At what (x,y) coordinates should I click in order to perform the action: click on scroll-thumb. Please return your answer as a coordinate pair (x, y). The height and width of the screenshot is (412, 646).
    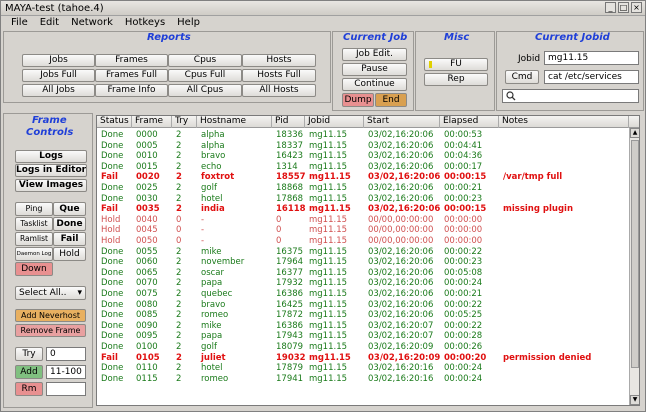
    Looking at the image, I should click on (635, 254).